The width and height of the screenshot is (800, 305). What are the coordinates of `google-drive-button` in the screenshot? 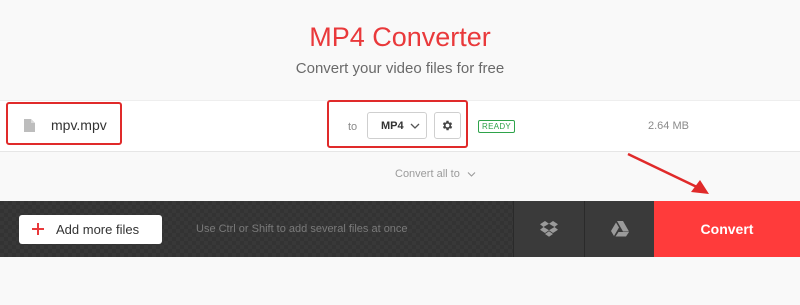 It's located at (619, 229).